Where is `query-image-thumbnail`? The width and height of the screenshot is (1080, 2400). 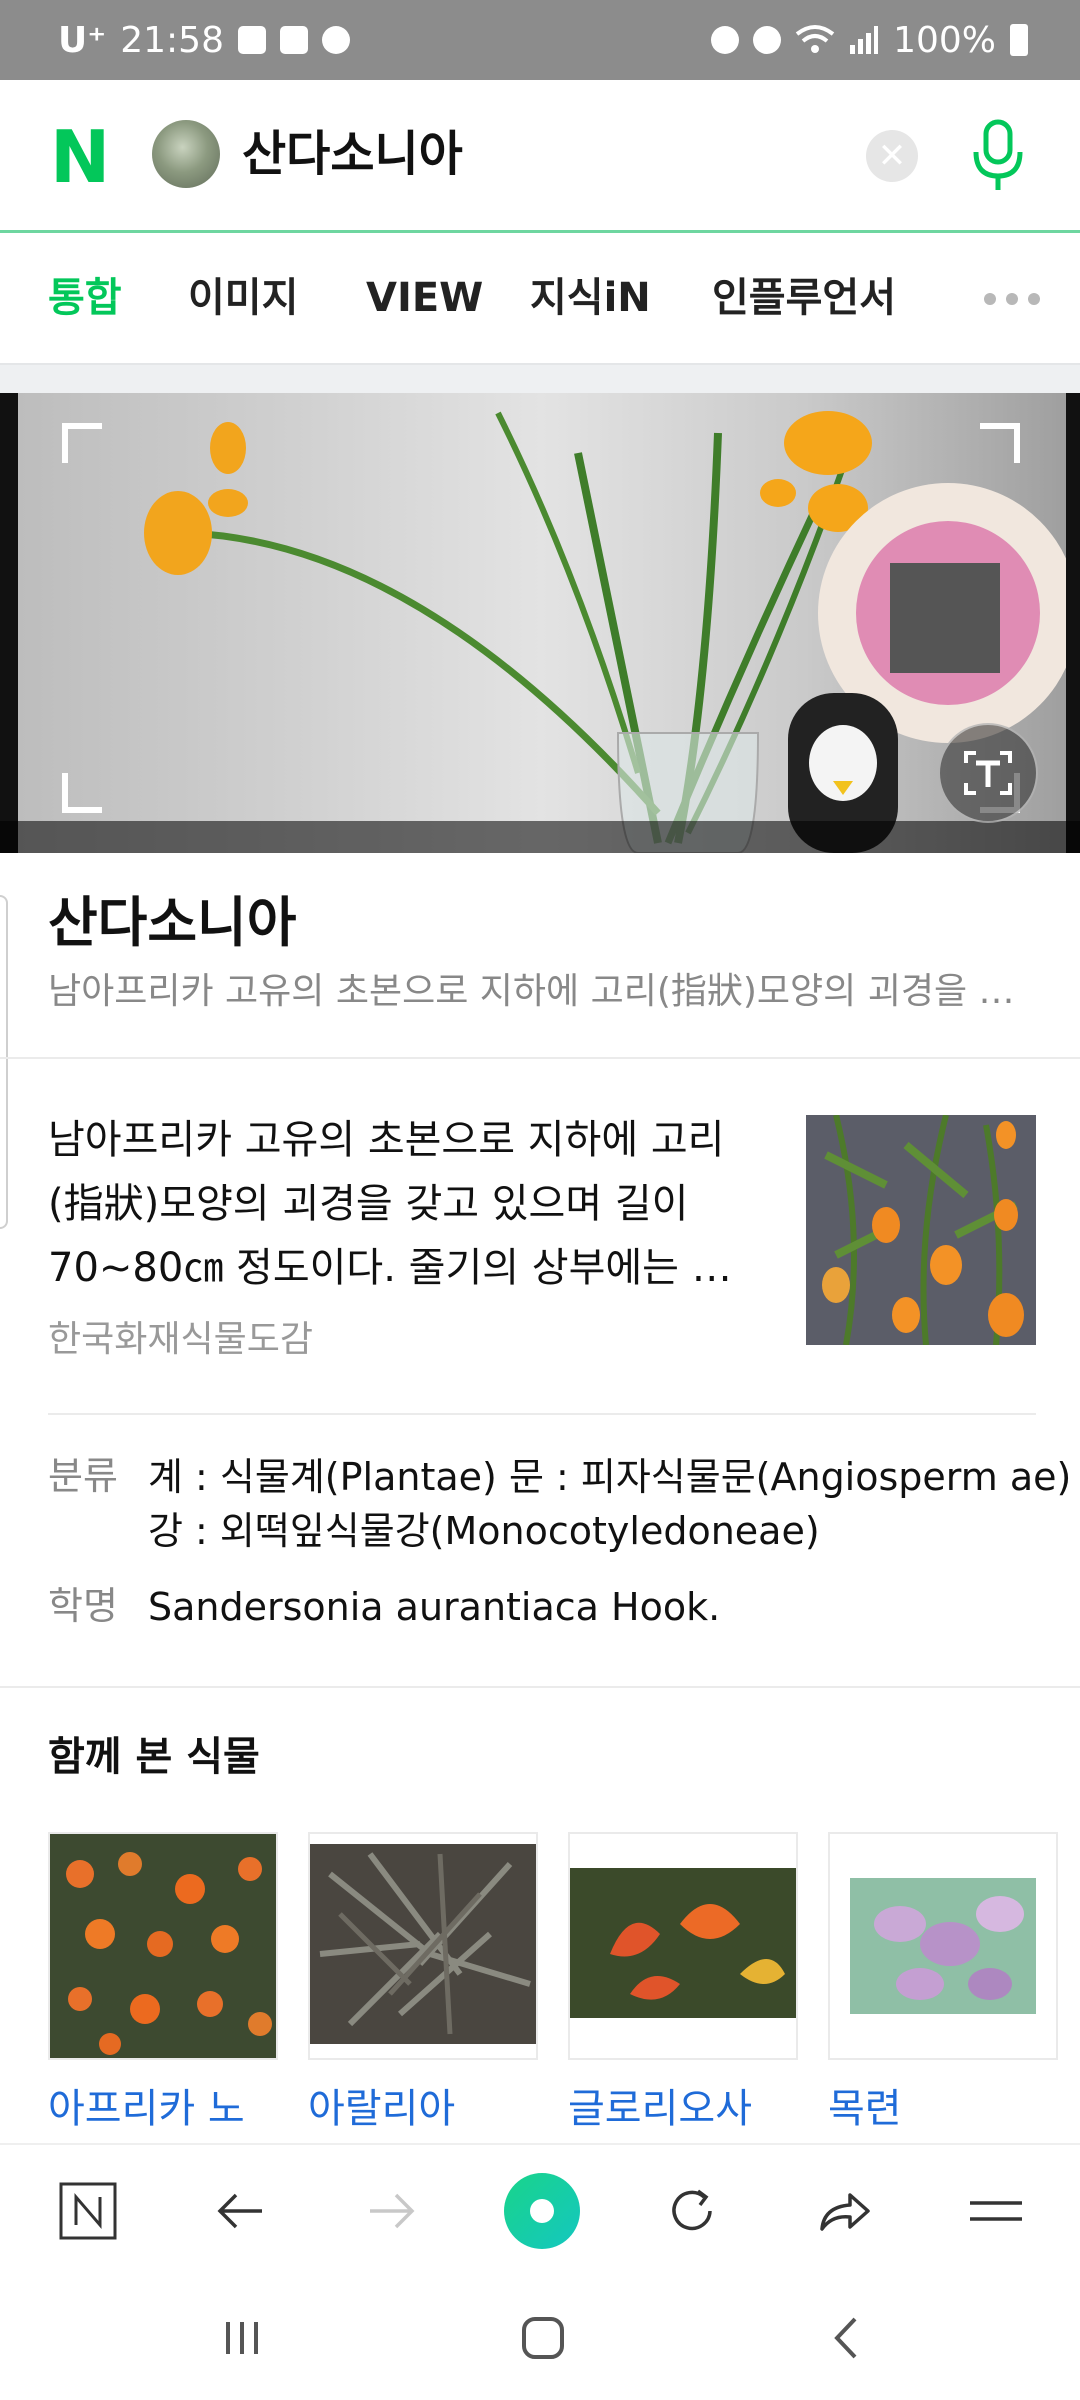 query-image-thumbnail is located at coordinates (186, 154).